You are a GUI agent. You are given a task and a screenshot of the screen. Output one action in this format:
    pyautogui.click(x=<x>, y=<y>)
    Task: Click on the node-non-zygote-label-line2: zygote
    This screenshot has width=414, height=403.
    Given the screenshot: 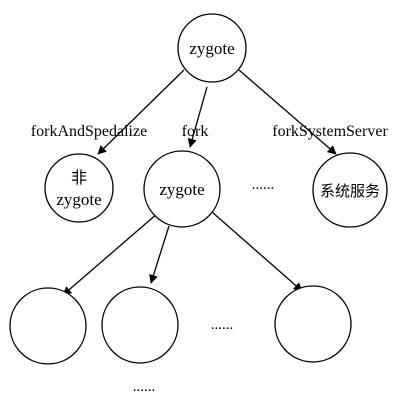 What is the action you would take?
    pyautogui.click(x=78, y=199)
    